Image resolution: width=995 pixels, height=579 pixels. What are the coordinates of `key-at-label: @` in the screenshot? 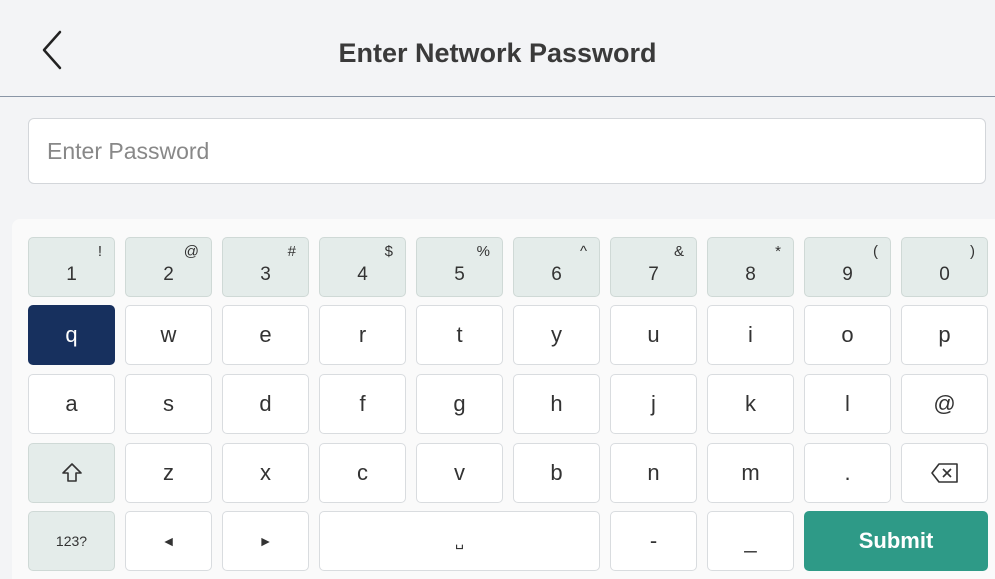 It's located at (944, 403).